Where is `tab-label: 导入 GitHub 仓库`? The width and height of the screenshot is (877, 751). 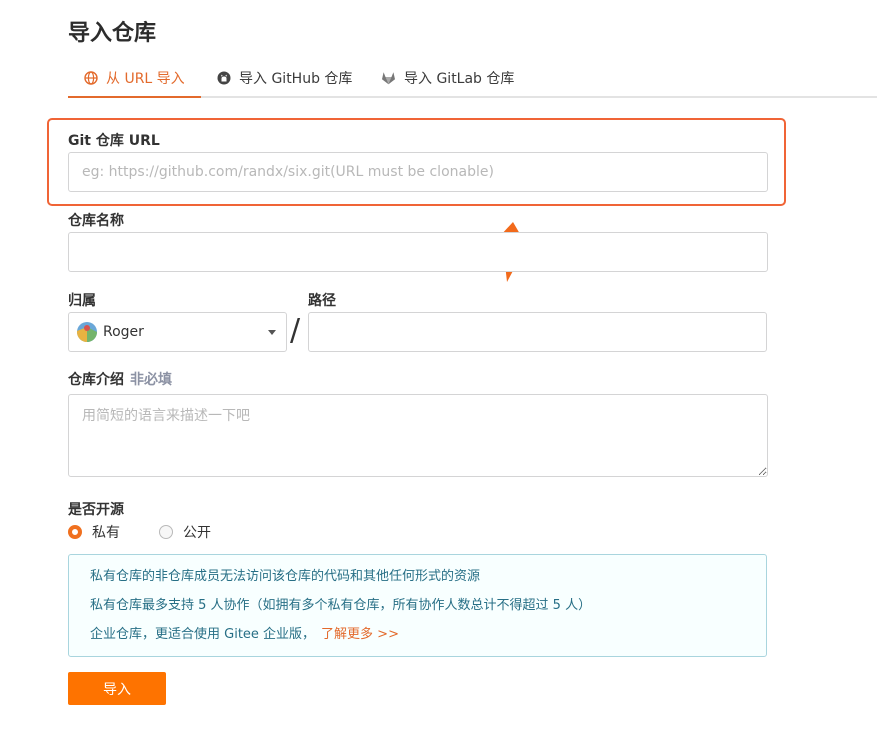
tab-label: 导入 GitHub 仓库 is located at coordinates (296, 79).